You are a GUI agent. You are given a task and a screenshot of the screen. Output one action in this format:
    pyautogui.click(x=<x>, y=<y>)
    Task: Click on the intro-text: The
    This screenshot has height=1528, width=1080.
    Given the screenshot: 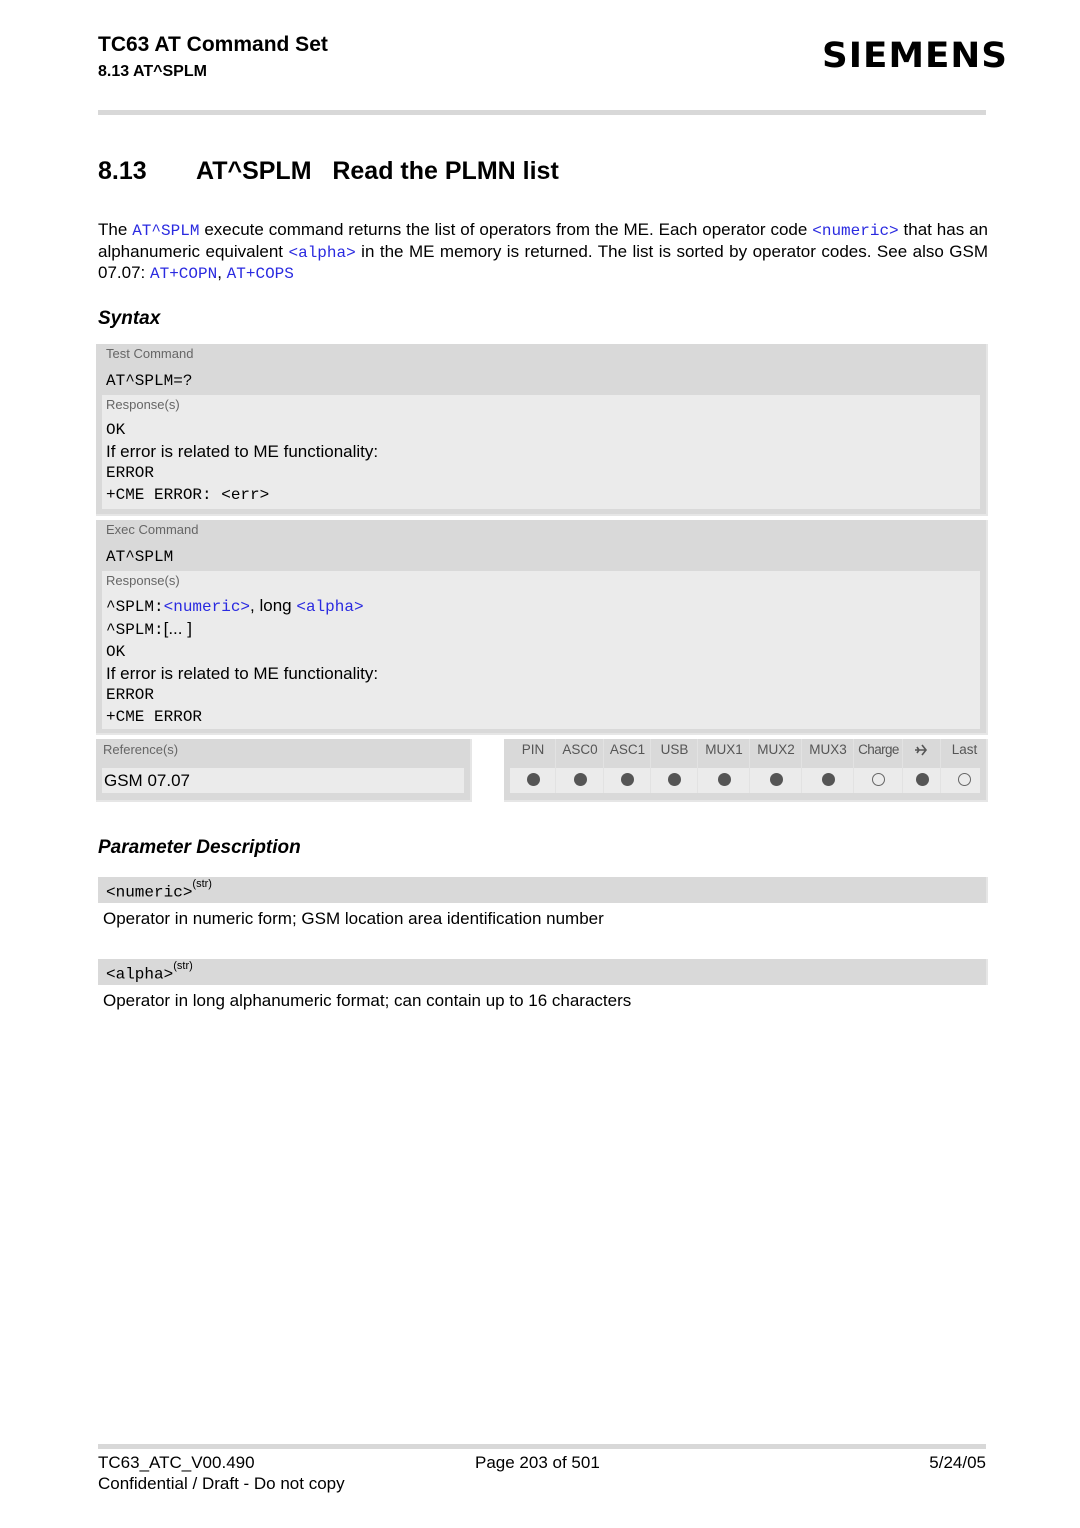 What is the action you would take?
    pyautogui.click(x=115, y=229)
    